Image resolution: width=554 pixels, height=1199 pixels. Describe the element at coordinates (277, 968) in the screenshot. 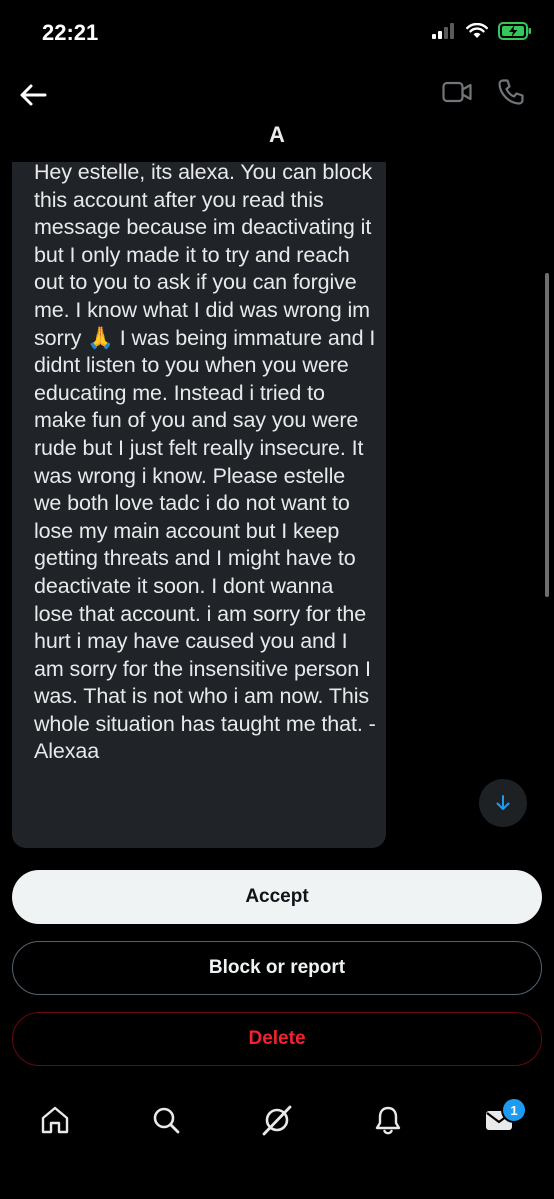

I see `block-or-report-button: Block or report` at that location.